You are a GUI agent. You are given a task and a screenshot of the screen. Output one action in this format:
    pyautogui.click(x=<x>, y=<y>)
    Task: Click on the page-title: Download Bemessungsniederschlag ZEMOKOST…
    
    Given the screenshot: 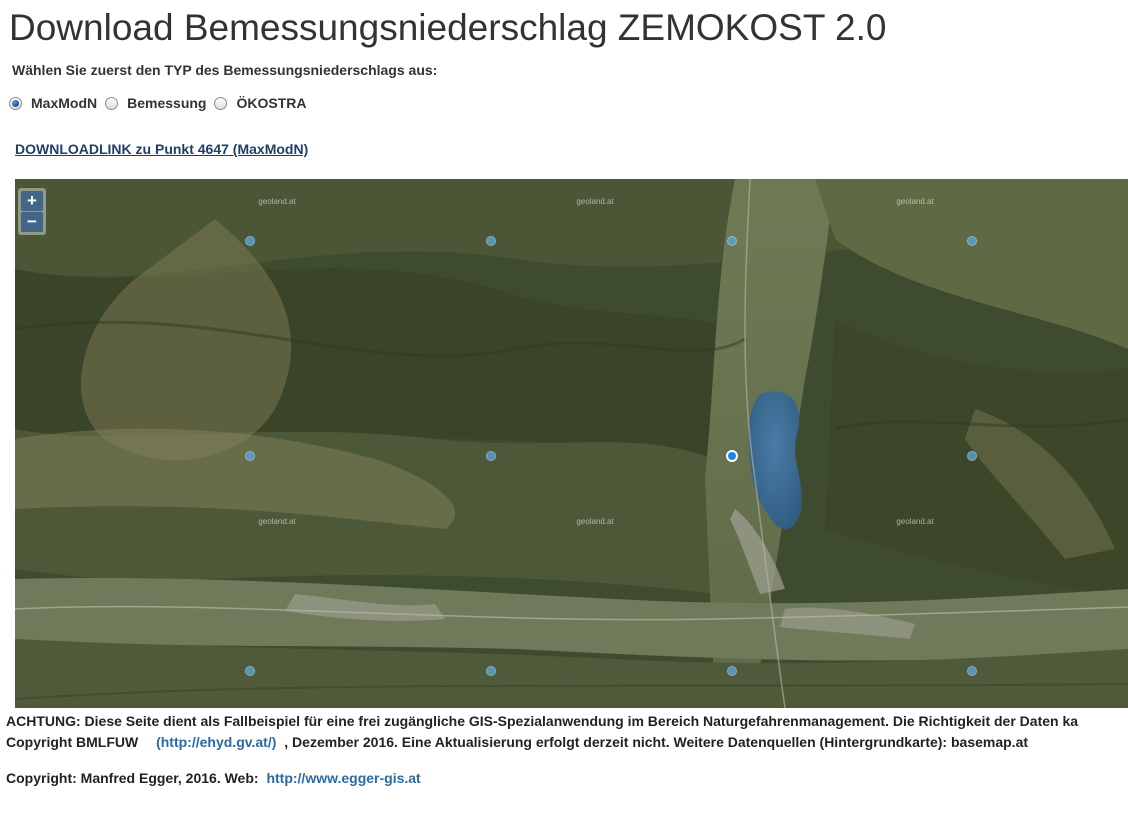 What is the action you would take?
    pyautogui.click(x=448, y=27)
    